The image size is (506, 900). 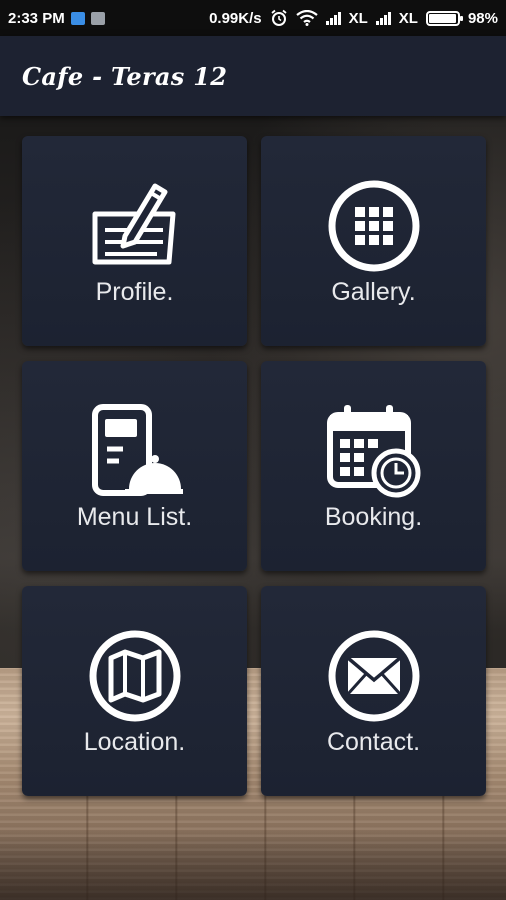 I want to click on location-button: Location., so click(x=134, y=691).